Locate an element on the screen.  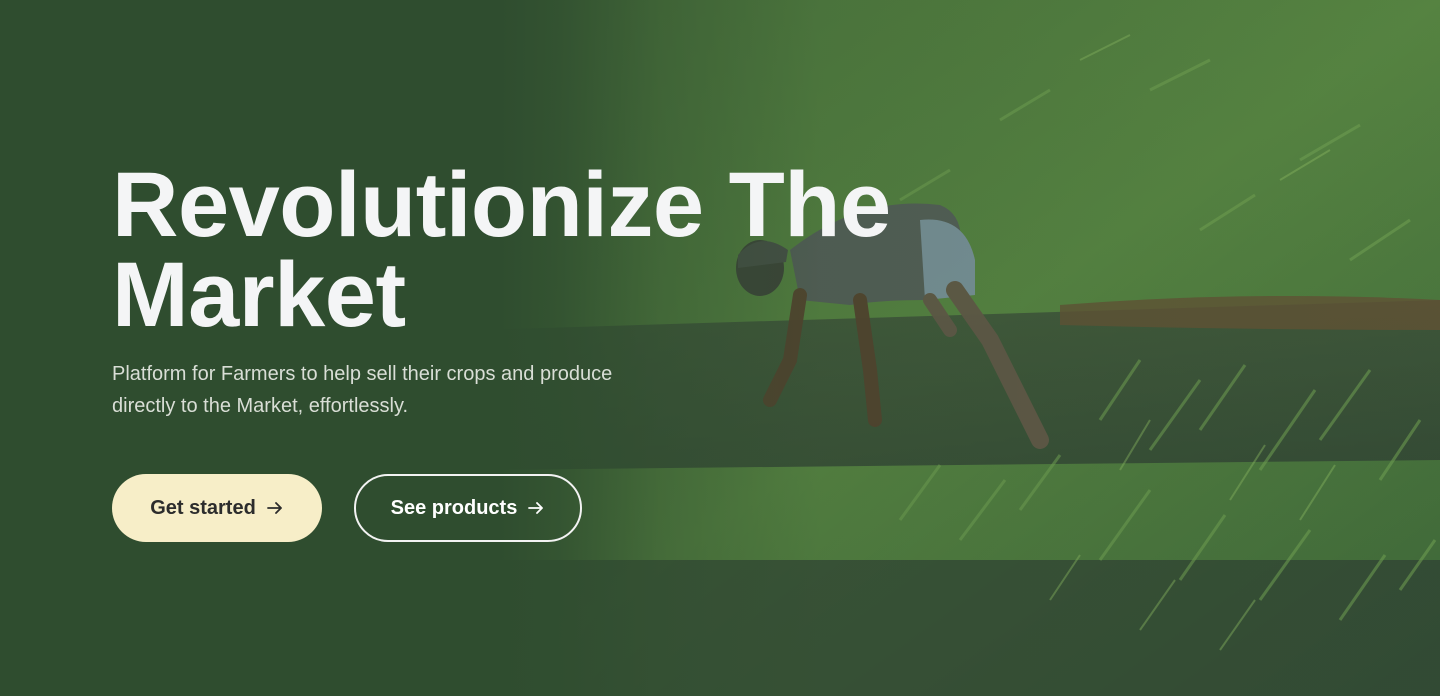
see-products-label: See products is located at coordinates (454, 507).